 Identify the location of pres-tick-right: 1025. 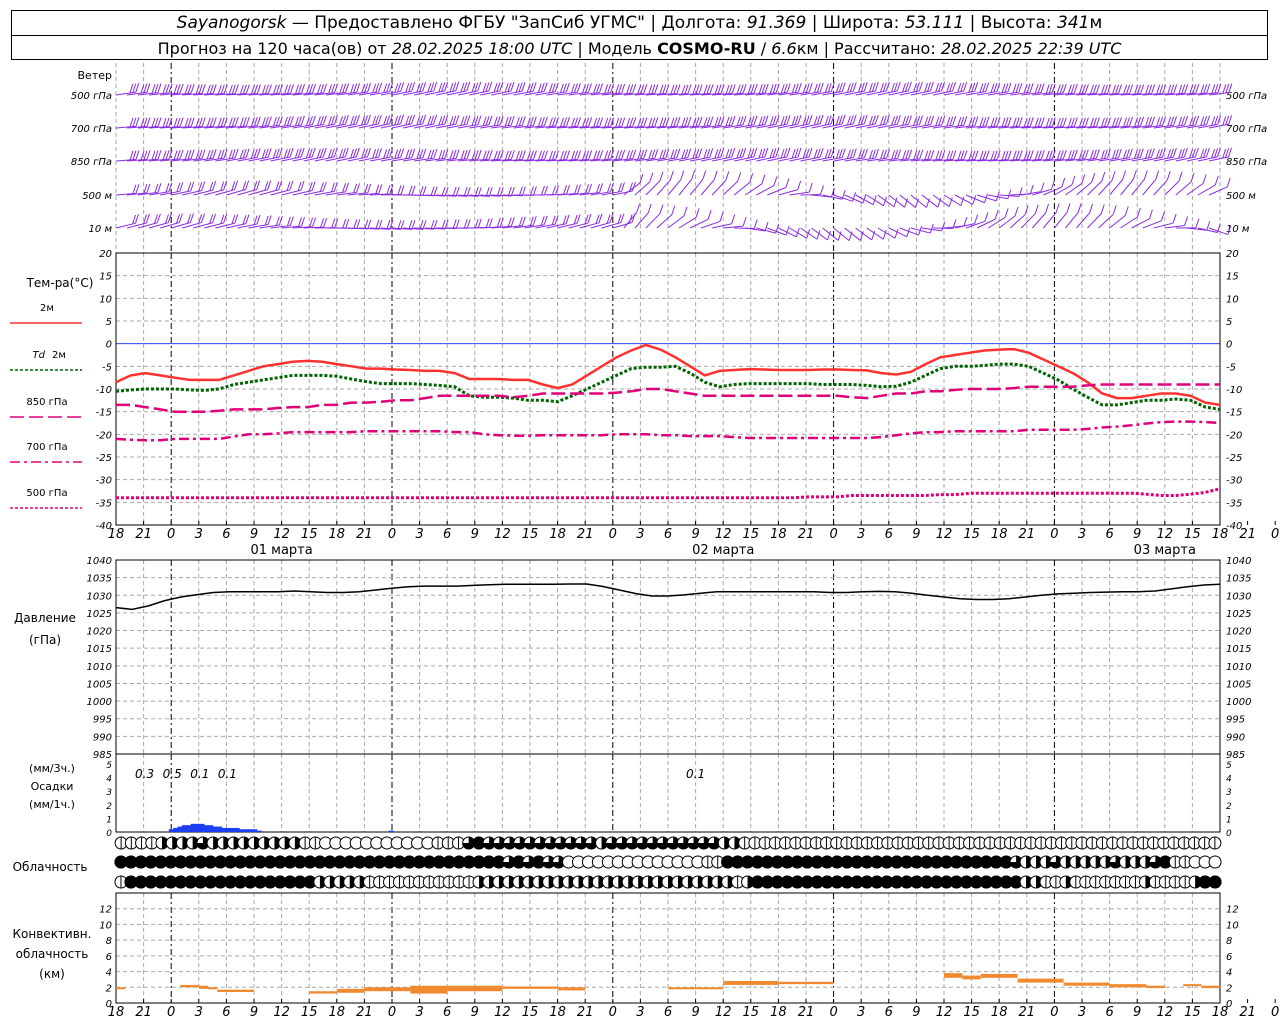
(1238, 614).